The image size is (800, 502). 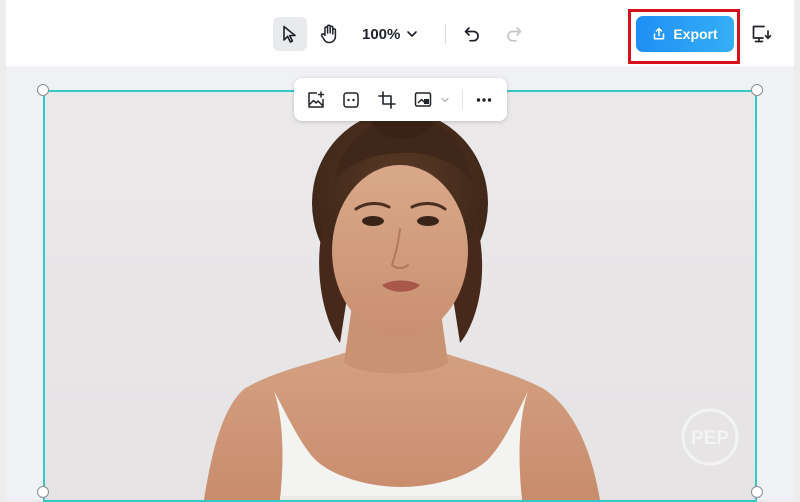 What do you see at coordinates (659, 33) in the screenshot?
I see `share-upload-icon` at bounding box center [659, 33].